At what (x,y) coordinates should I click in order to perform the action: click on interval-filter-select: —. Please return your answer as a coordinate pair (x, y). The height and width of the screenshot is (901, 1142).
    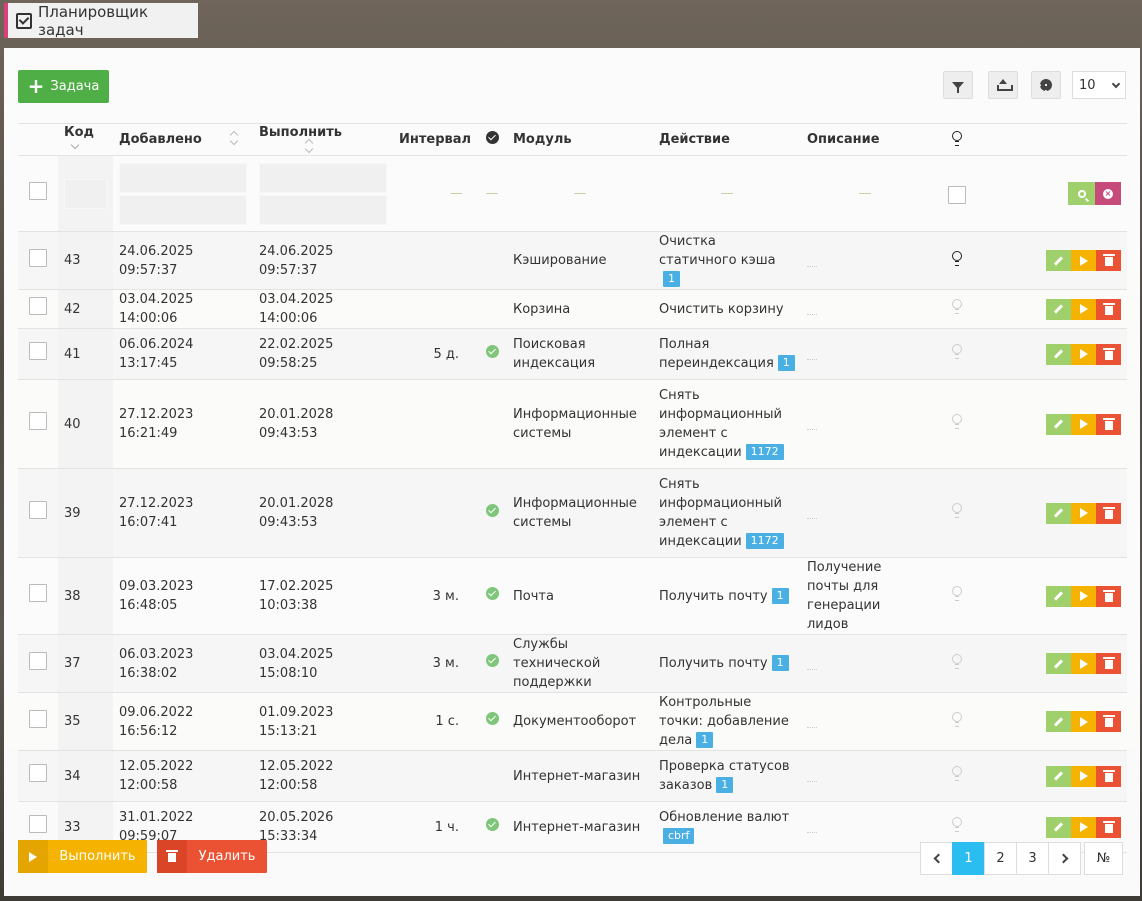
    Looking at the image, I should click on (435, 193).